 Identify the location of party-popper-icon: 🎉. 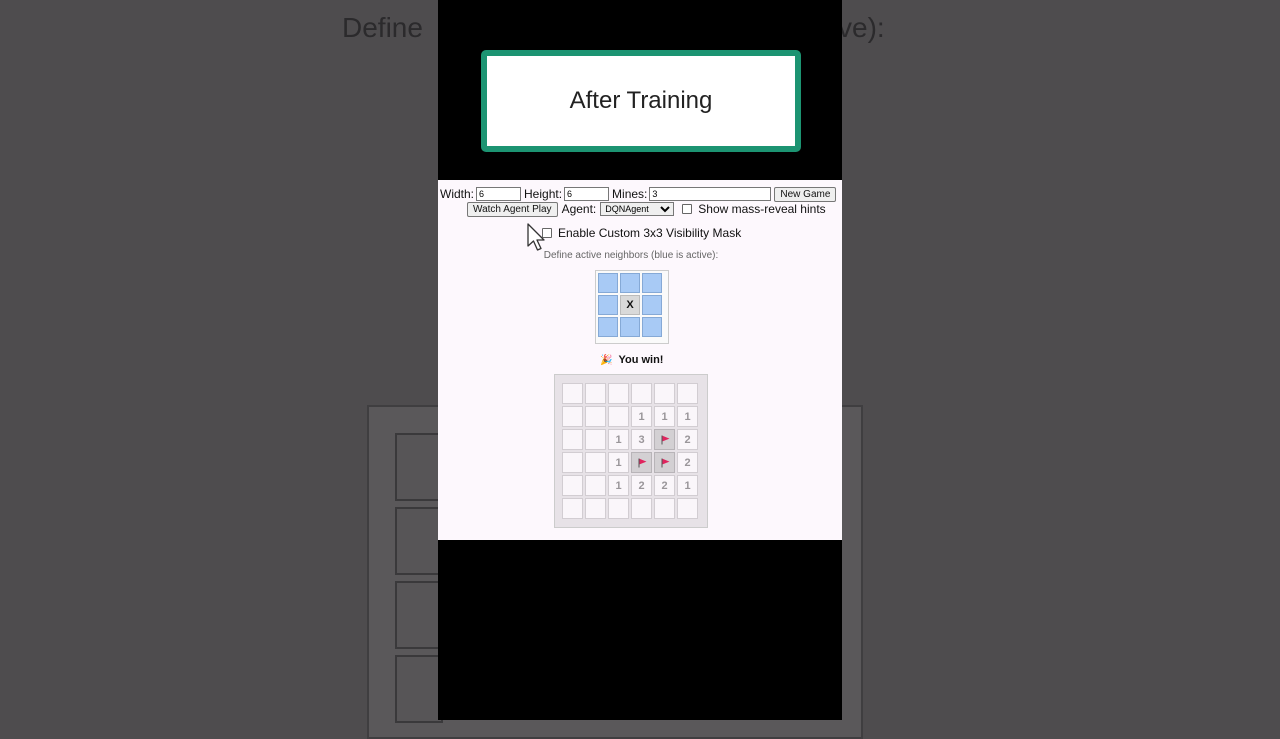
(606, 360).